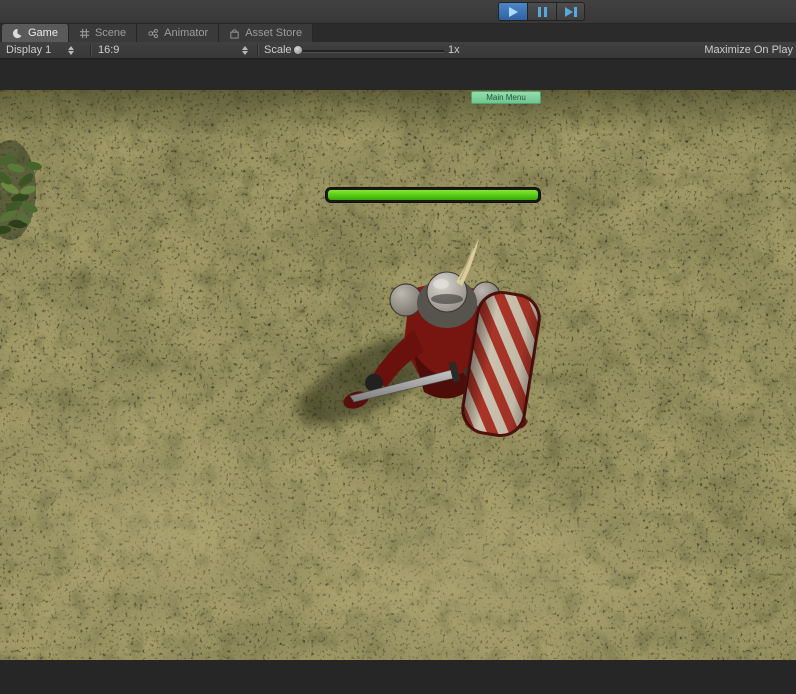 The width and height of the screenshot is (796, 694). Describe the element at coordinates (17, 33) in the screenshot. I see `game-icon` at that location.